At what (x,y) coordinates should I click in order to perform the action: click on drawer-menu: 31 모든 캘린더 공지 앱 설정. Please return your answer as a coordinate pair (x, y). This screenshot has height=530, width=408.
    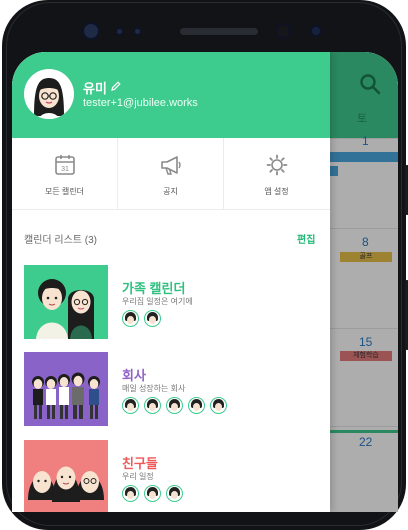
    Looking at the image, I should click on (171, 174).